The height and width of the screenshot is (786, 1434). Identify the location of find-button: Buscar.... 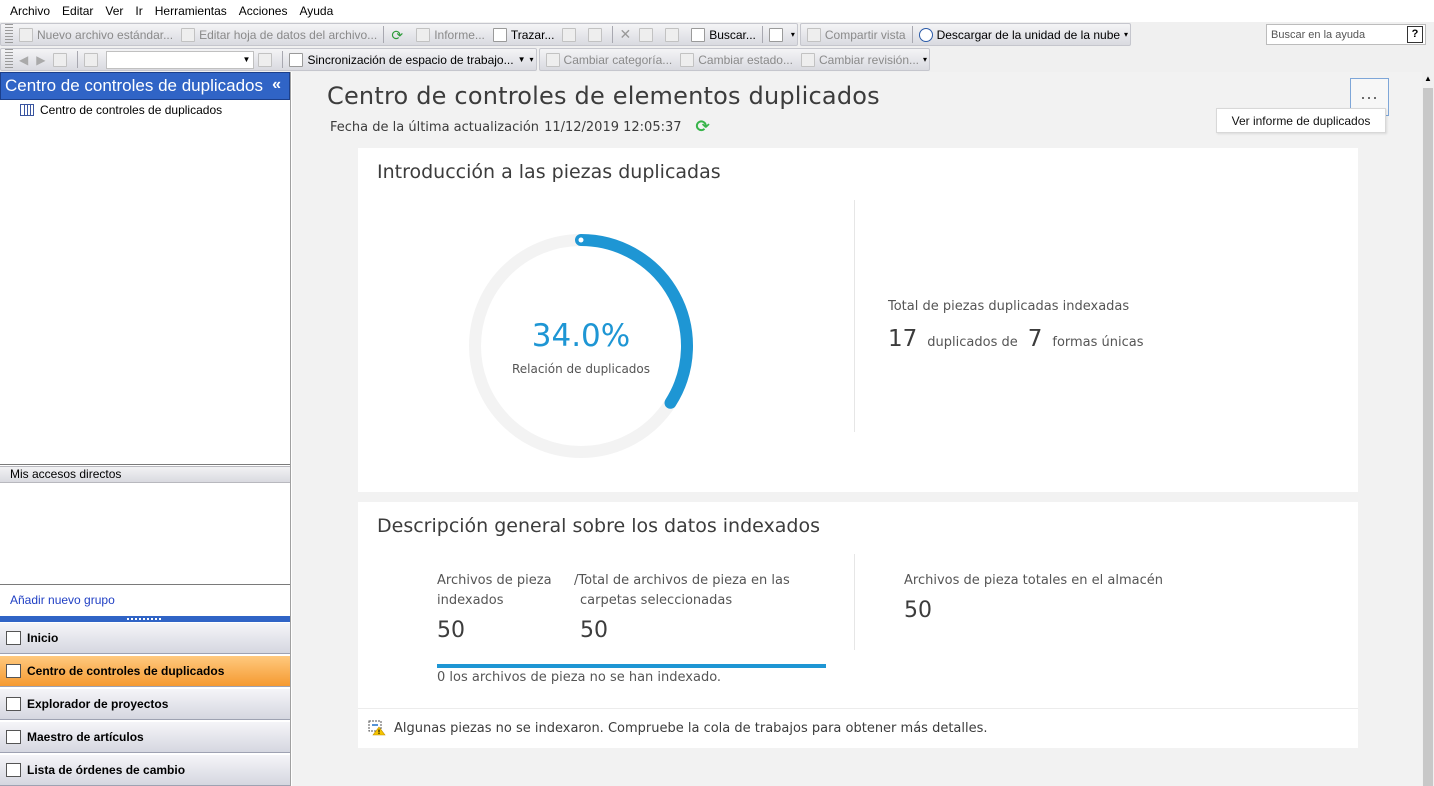
(723, 34).